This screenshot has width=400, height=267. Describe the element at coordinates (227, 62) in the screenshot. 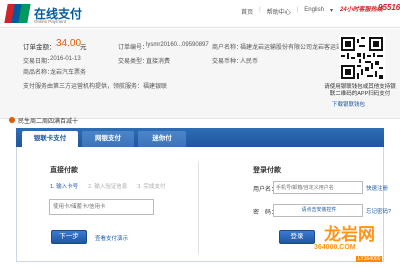

I see `currency-label: 交易币种：` at that location.